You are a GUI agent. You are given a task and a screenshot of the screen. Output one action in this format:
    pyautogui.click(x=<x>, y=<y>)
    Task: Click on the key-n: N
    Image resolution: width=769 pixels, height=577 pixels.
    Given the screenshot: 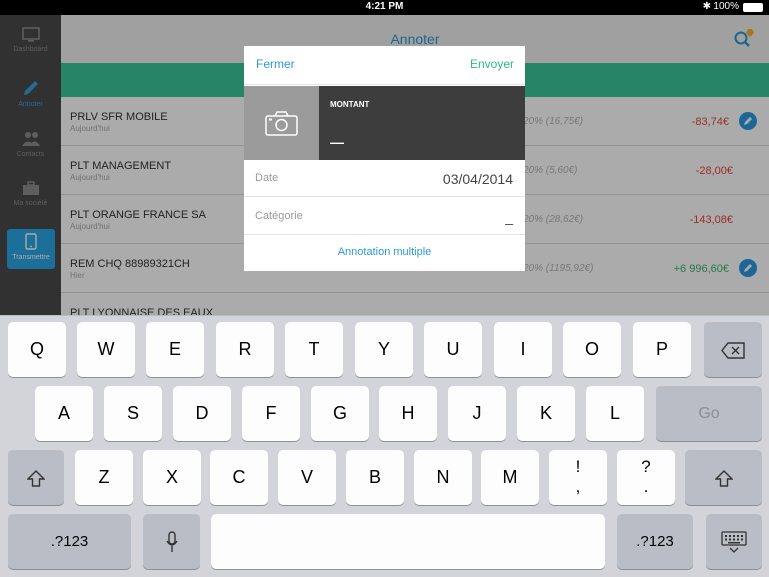 What is the action you would take?
    pyautogui.click(x=443, y=477)
    